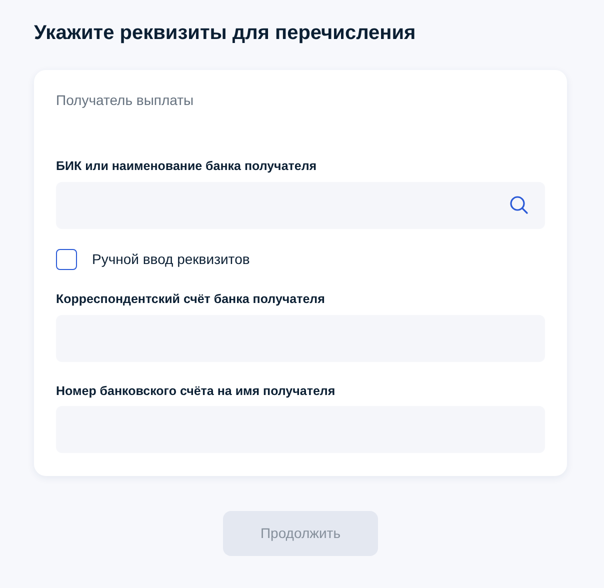  Describe the element at coordinates (191, 299) in the screenshot. I see `field-label: Корреспондентский счёт банка получателя` at that location.